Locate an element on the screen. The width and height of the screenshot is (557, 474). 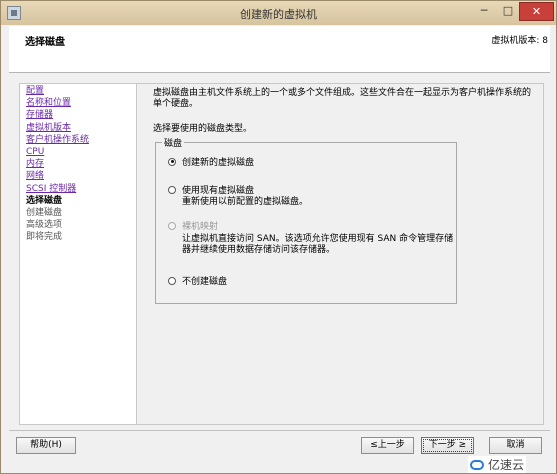
back-button: ≤上一步 is located at coordinates (387, 445).